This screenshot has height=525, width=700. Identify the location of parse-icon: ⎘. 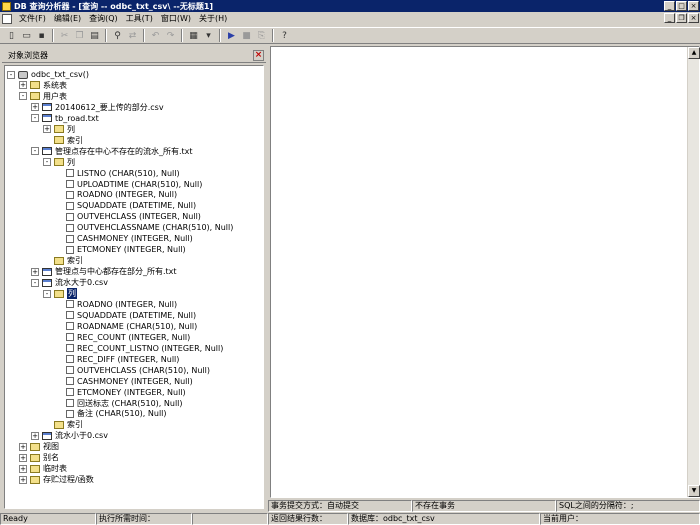
(261, 36).